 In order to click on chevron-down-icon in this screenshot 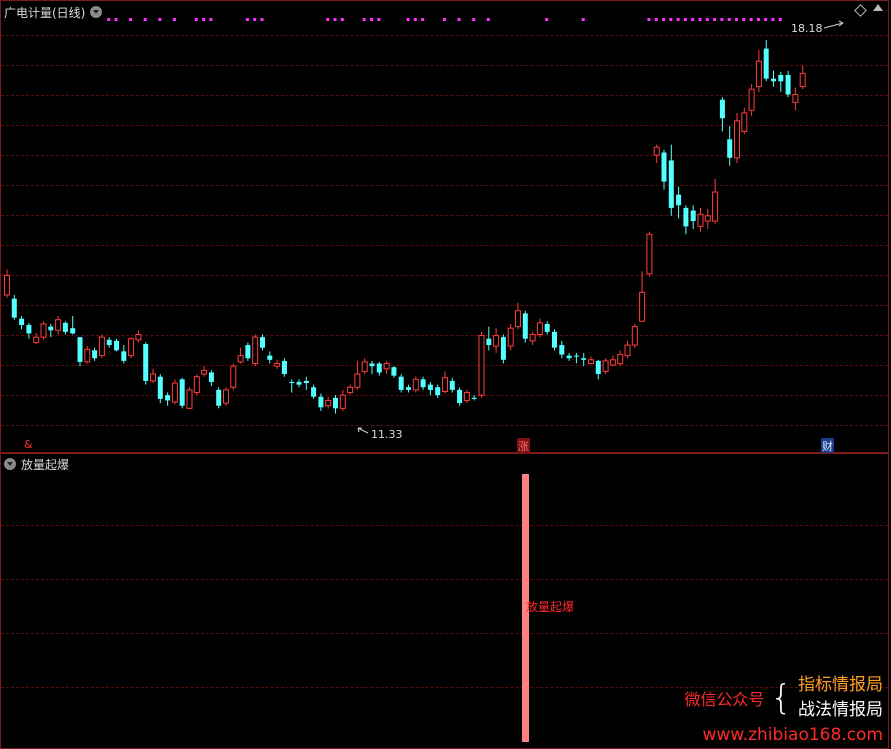, I will do `click(10, 464)`.